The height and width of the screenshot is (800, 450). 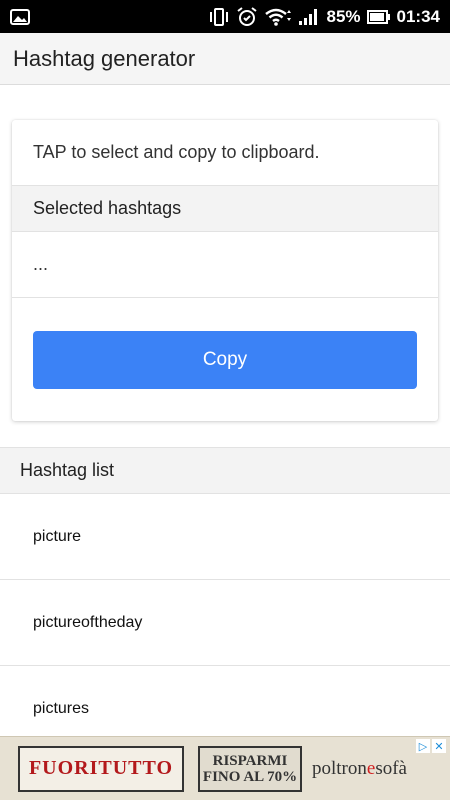 What do you see at coordinates (339, 768) in the screenshot?
I see `ad-brand-part1: poltron` at bounding box center [339, 768].